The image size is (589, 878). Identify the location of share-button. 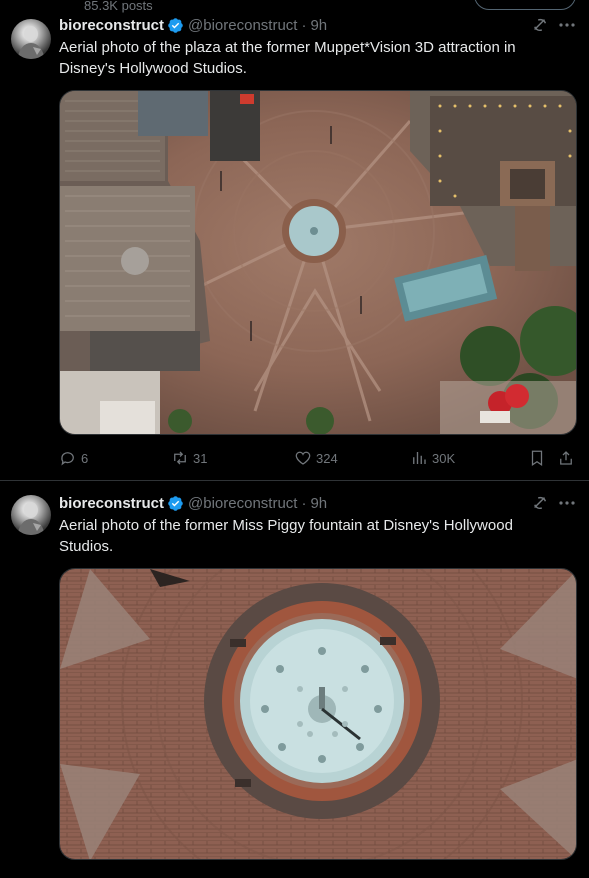
(568, 458).